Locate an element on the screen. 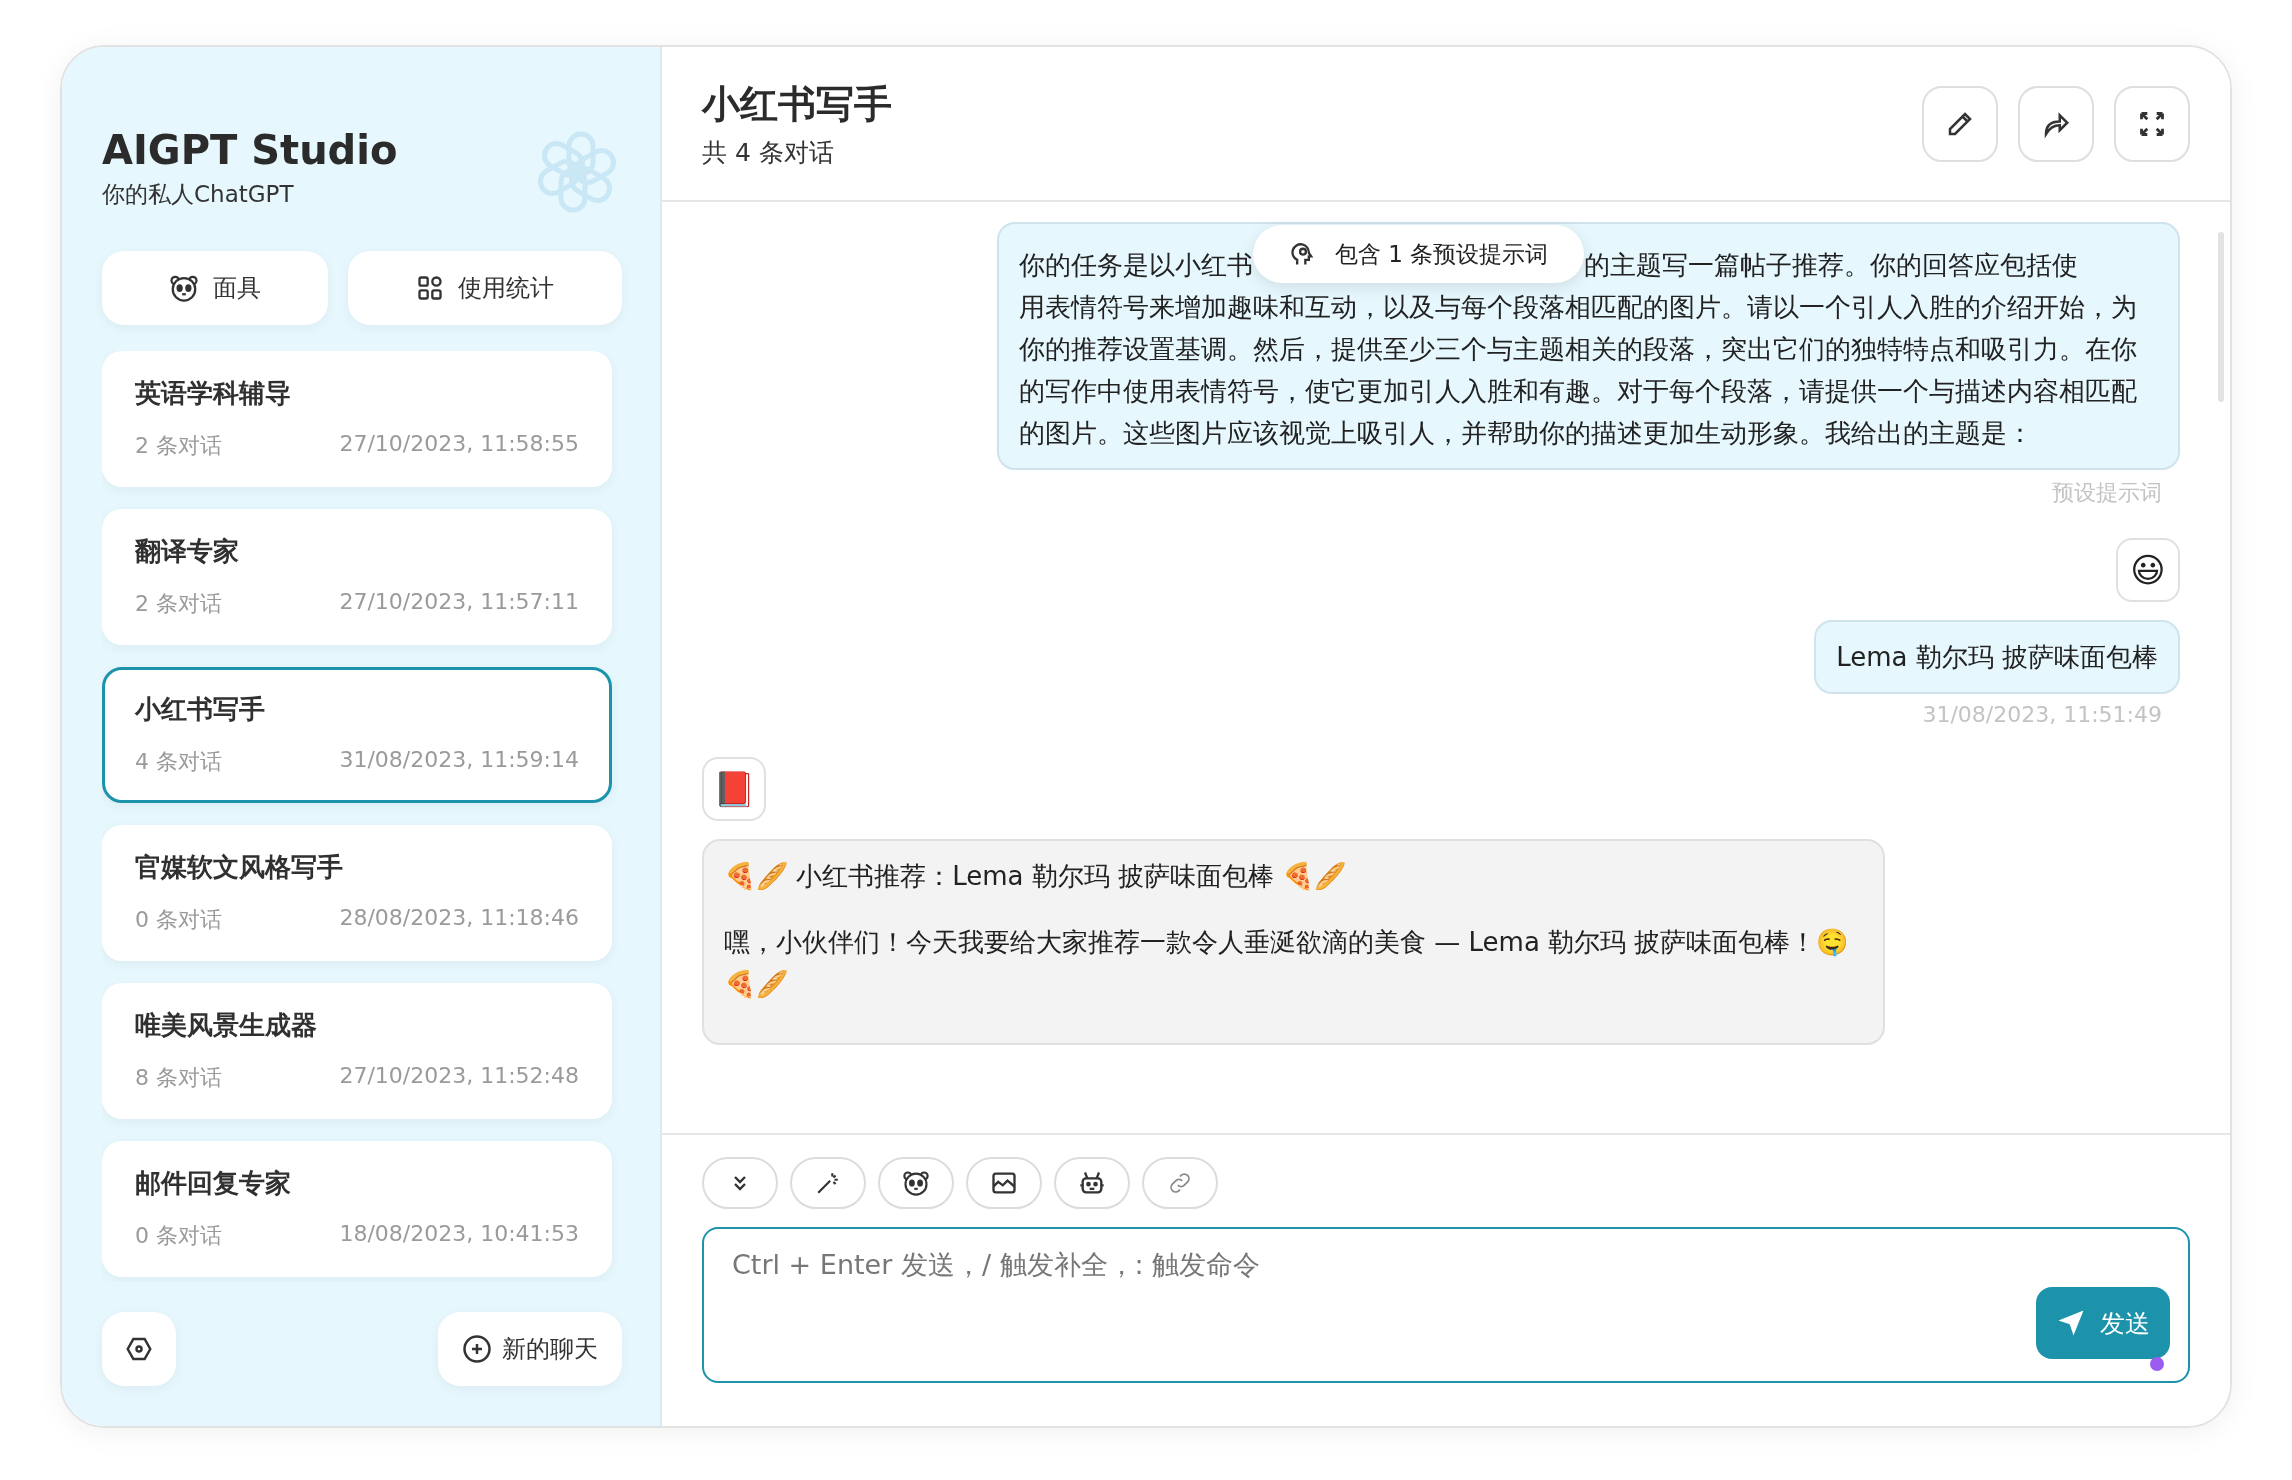  expand-icon is located at coordinates (2152, 123).